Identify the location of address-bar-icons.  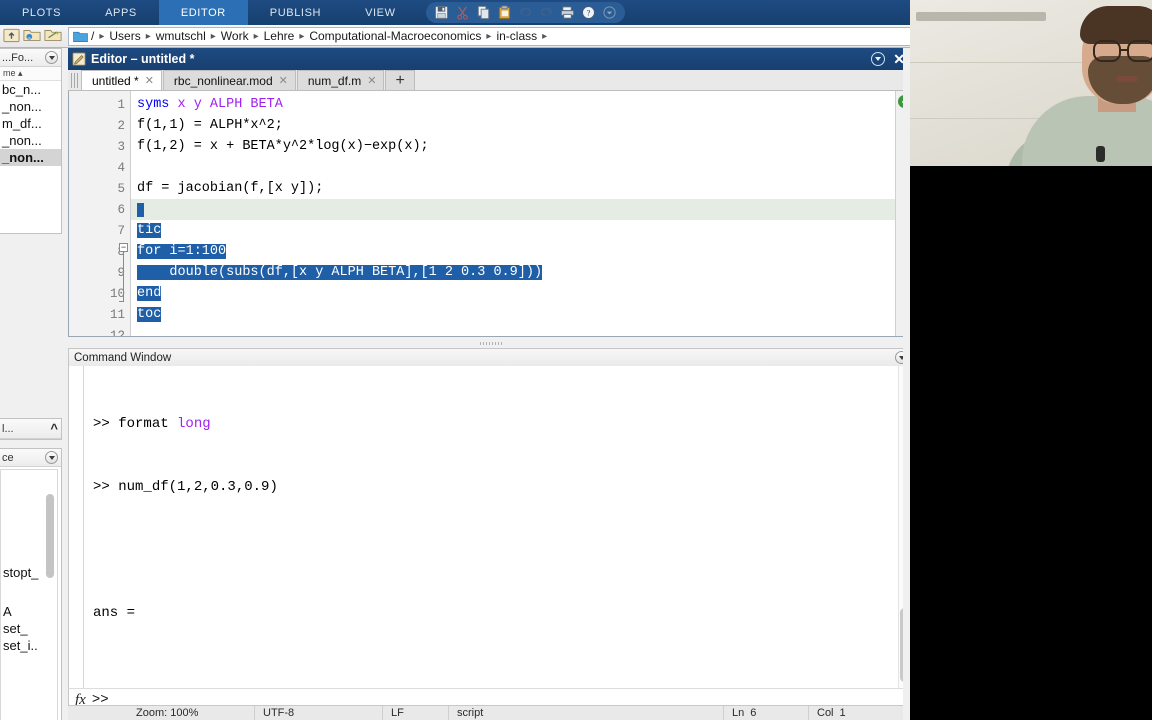
(33, 36).